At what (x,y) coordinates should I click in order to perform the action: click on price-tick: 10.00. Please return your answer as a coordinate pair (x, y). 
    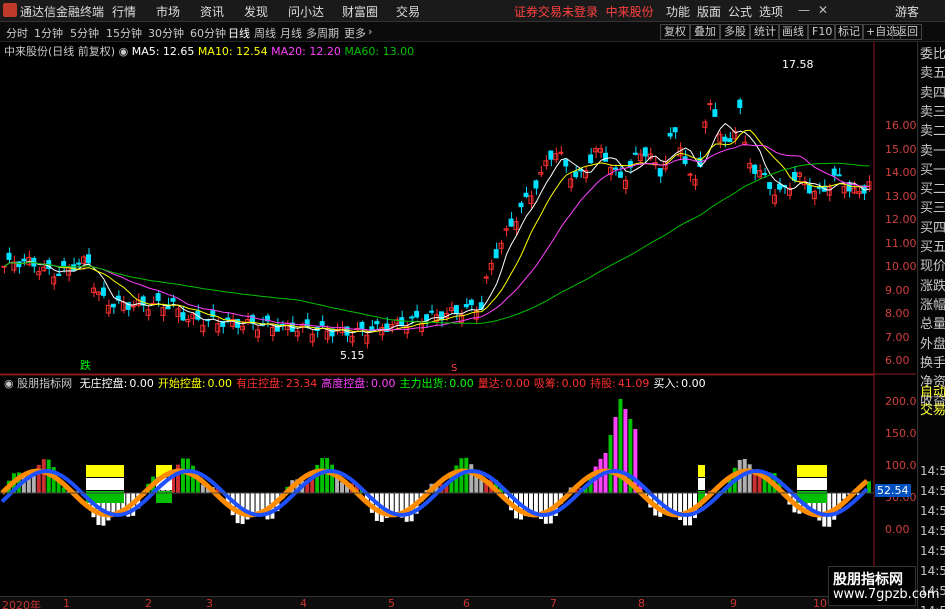
    Looking at the image, I should click on (901, 266).